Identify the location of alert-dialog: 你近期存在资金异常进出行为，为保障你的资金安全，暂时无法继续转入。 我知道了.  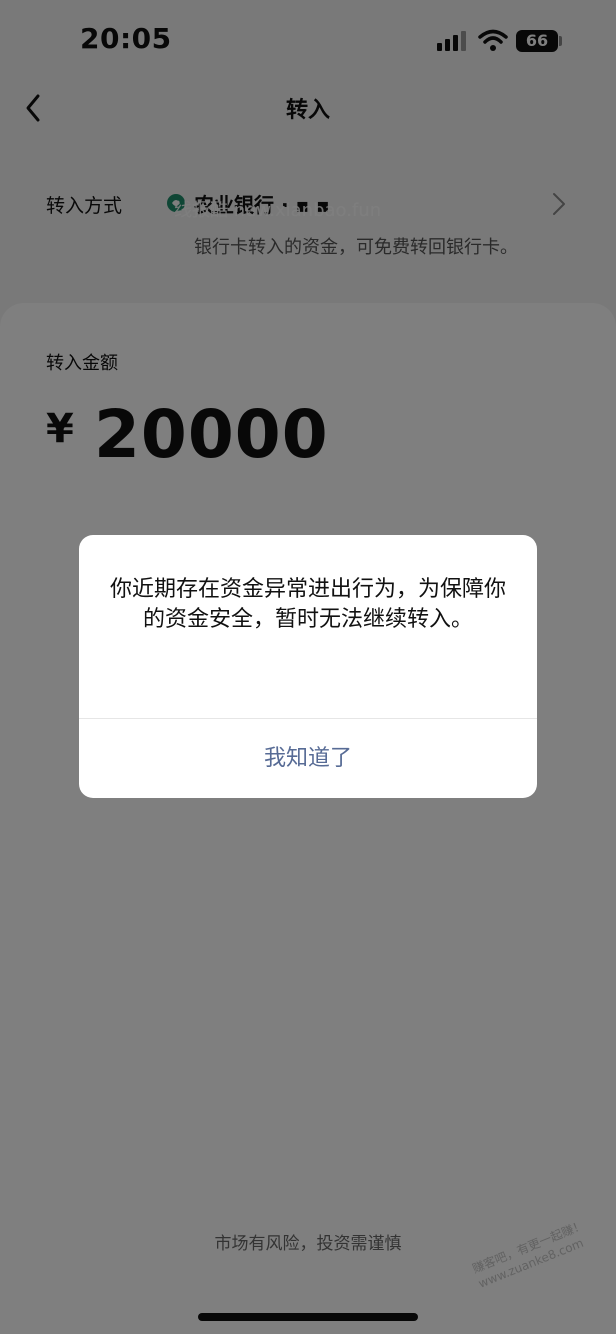
(308, 666).